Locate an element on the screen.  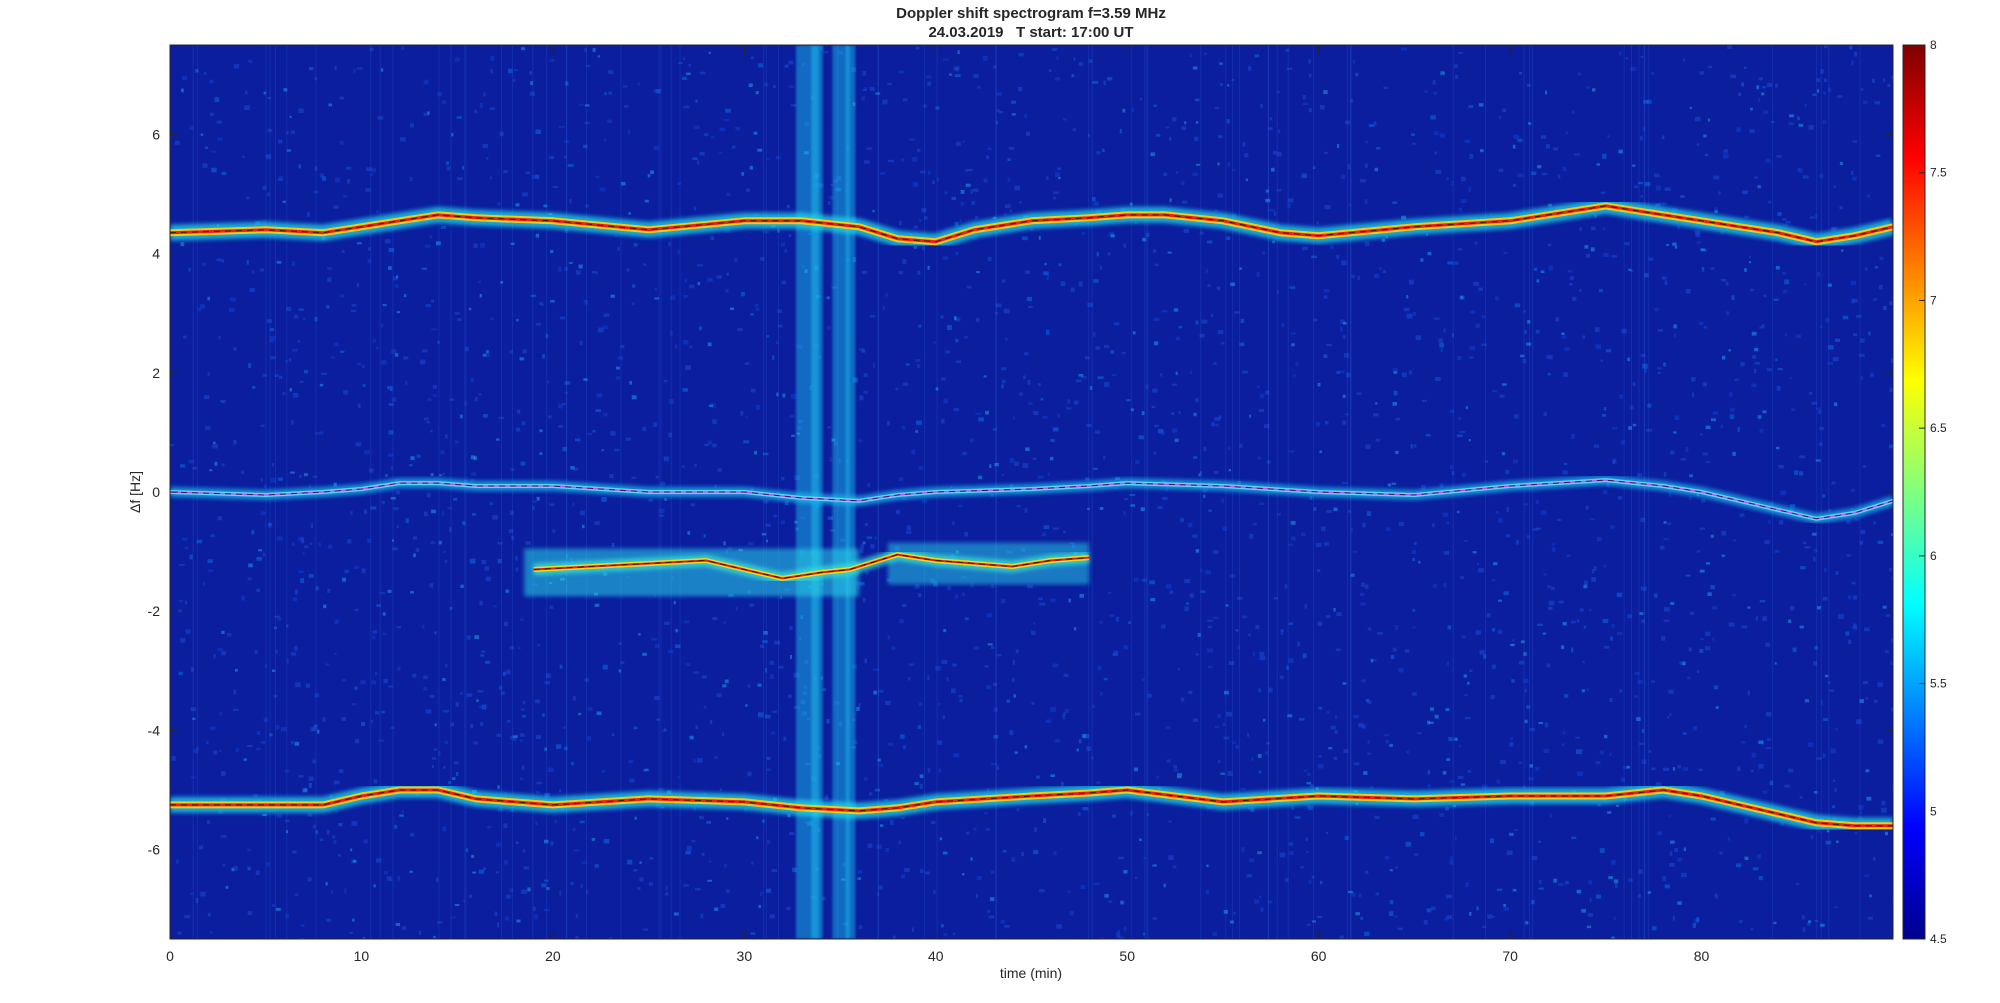
x-tick-label: 50 is located at coordinates (1127, 956).